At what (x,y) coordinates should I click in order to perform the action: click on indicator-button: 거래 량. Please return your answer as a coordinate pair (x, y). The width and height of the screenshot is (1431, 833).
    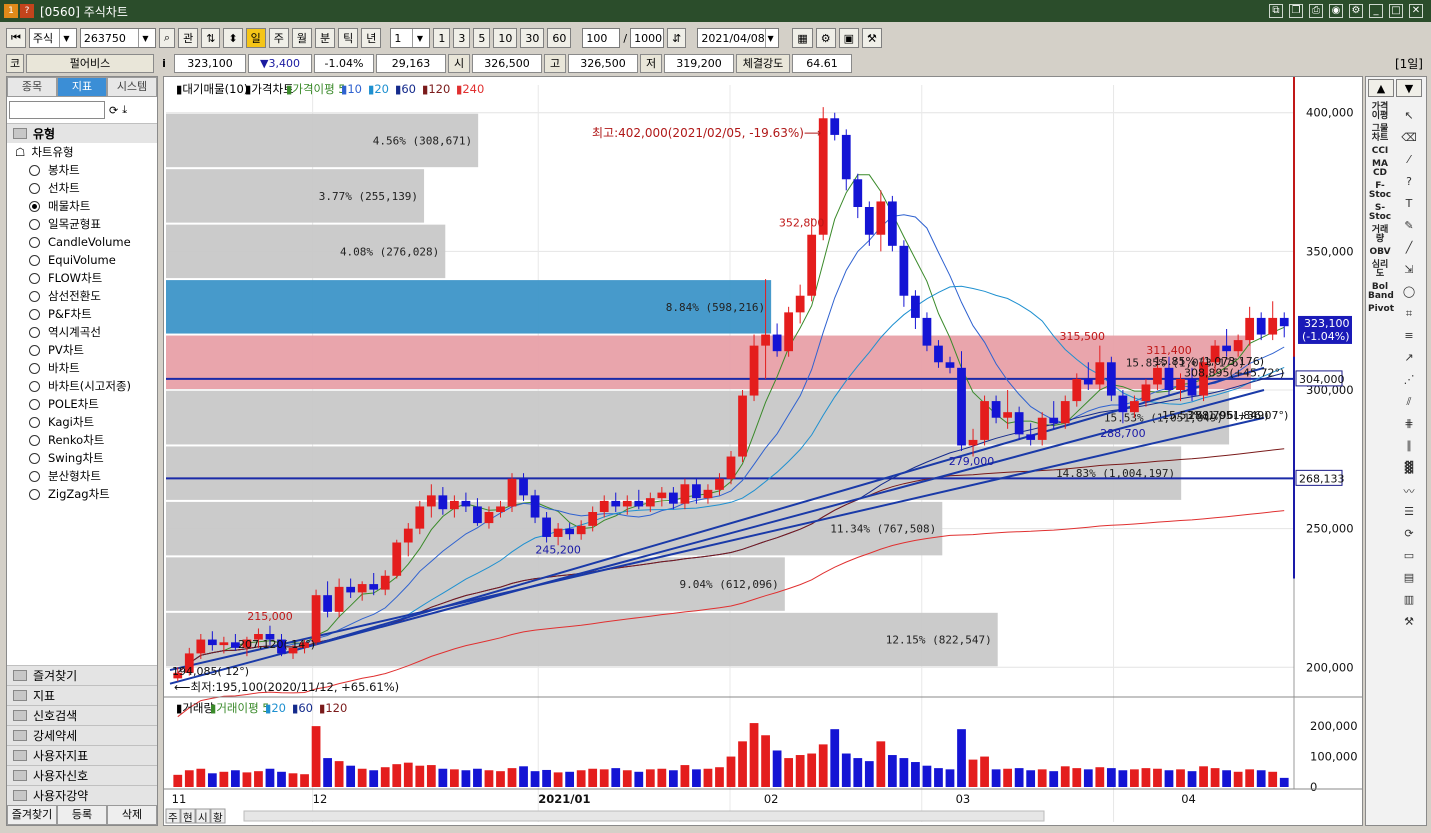
    Looking at the image, I should click on (1380, 235).